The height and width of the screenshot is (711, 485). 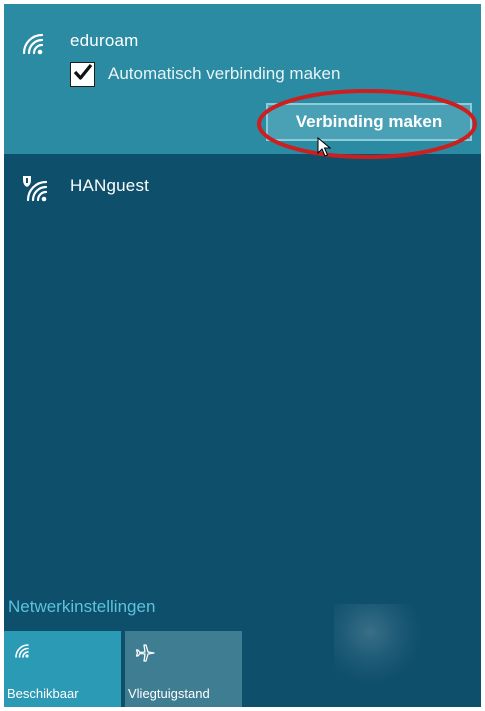 I want to click on tile-label: Beschikbaar, so click(x=43, y=693).